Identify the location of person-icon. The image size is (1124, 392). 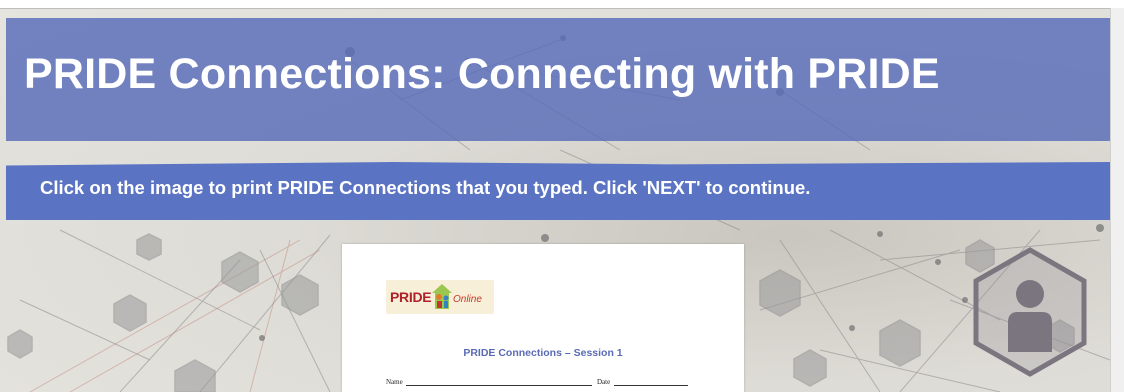
(1030, 312).